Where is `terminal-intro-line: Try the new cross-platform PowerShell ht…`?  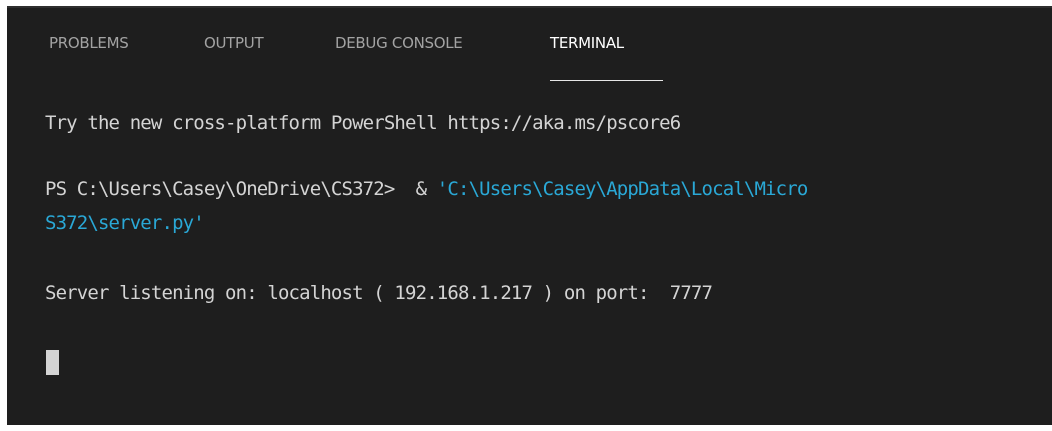
terminal-intro-line: Try the new cross-platform PowerShell ht… is located at coordinates (363, 123).